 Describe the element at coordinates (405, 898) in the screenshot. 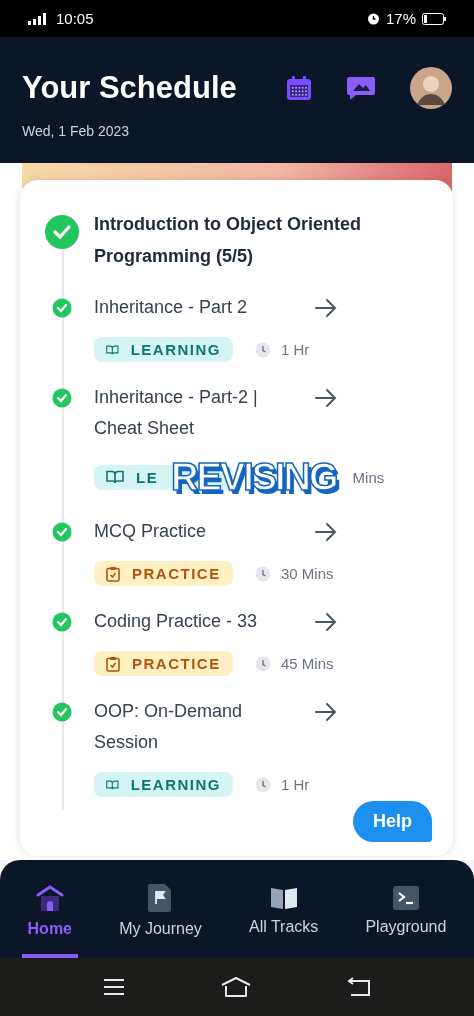

I see `terminal-icon` at that location.